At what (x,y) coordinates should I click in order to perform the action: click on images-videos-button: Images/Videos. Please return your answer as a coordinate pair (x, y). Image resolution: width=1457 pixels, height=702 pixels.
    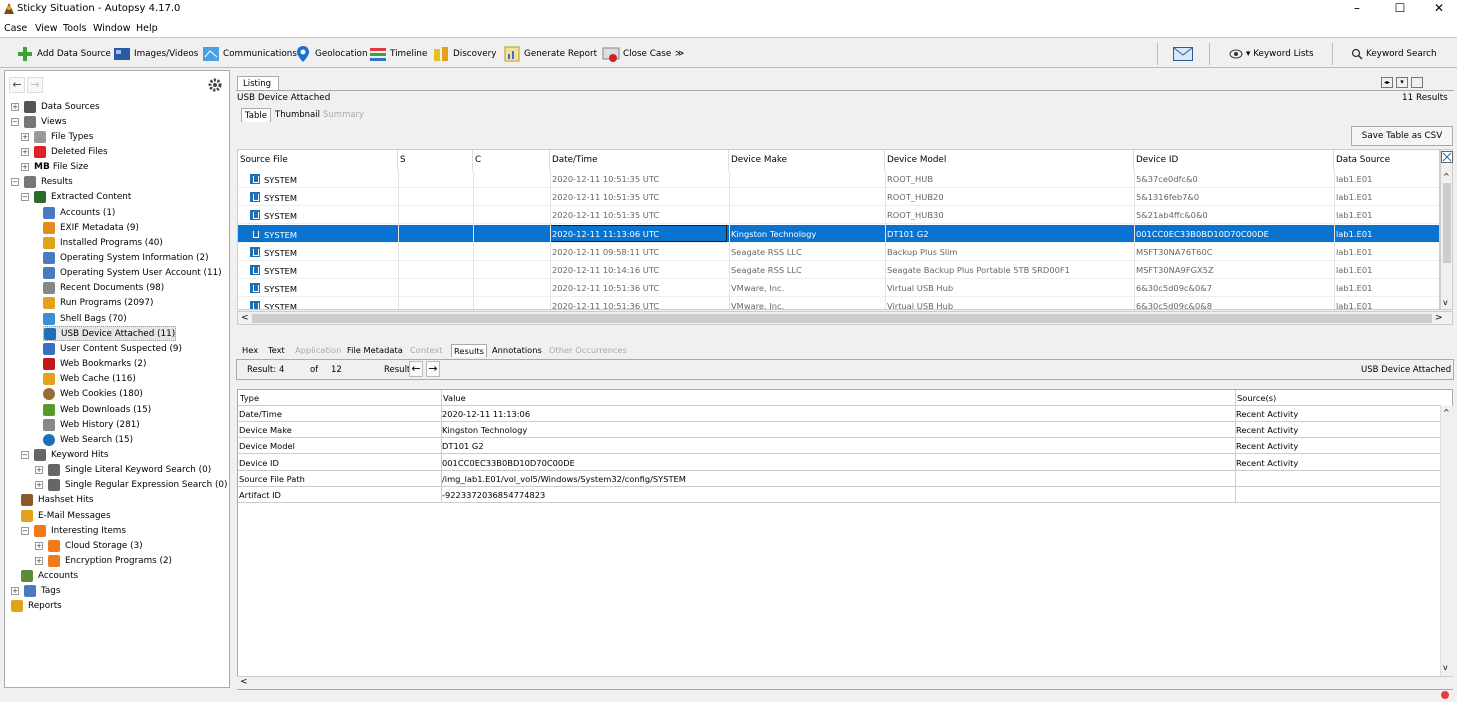
    Looking at the image, I should click on (155, 54).